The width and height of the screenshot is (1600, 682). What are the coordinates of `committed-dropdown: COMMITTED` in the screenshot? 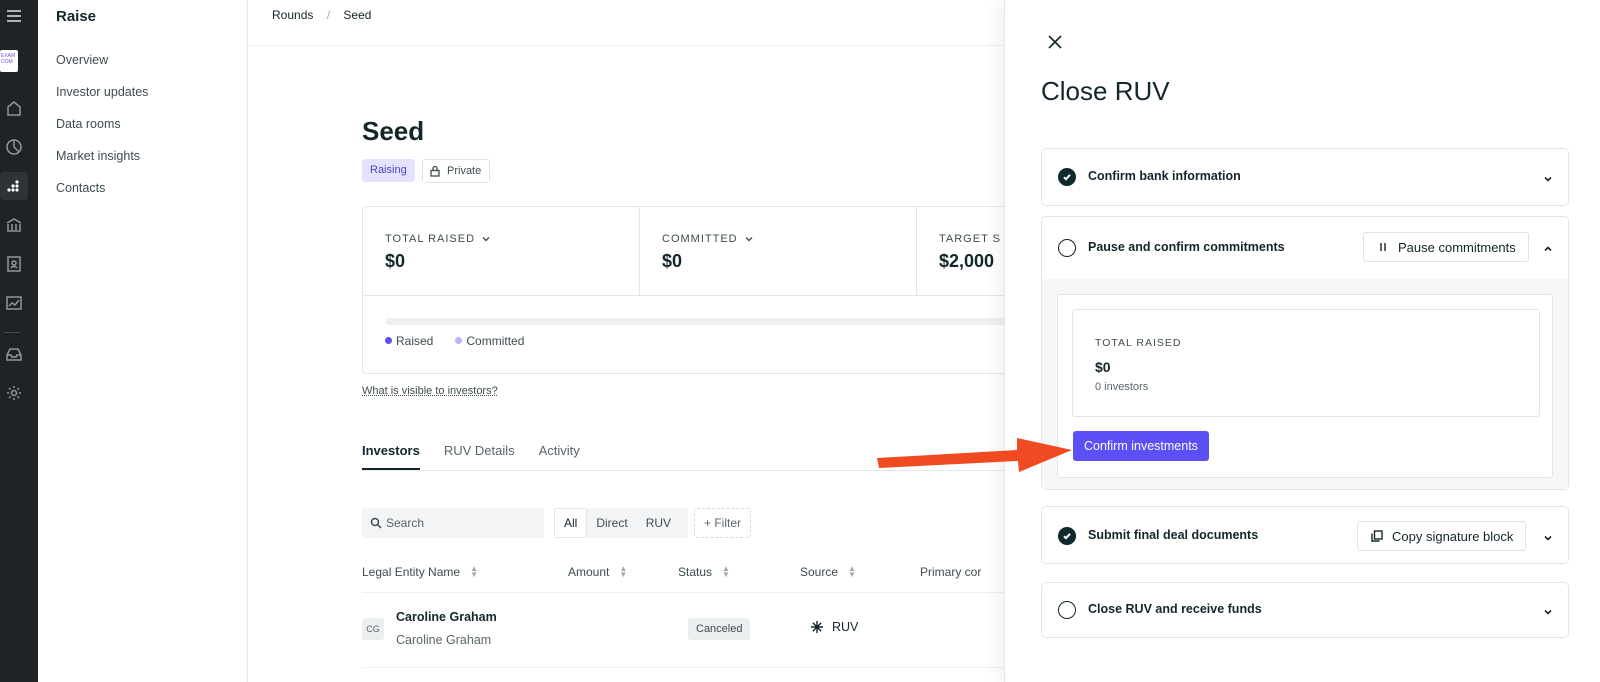 It's located at (708, 239).